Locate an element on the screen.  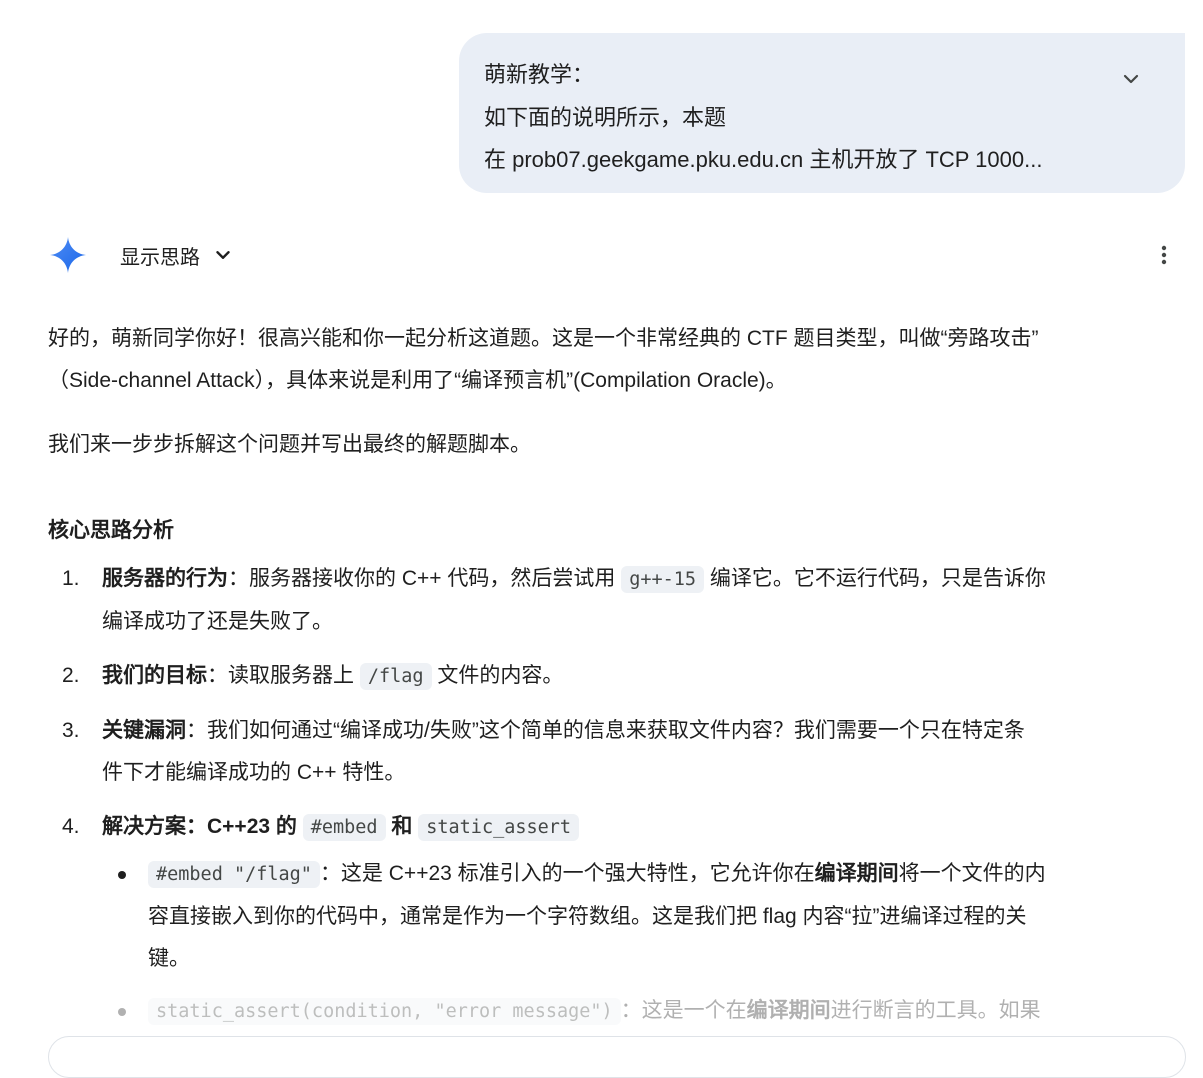
item-text: 编译它。它不运行代码，只是告诉你 is located at coordinates (877, 578).